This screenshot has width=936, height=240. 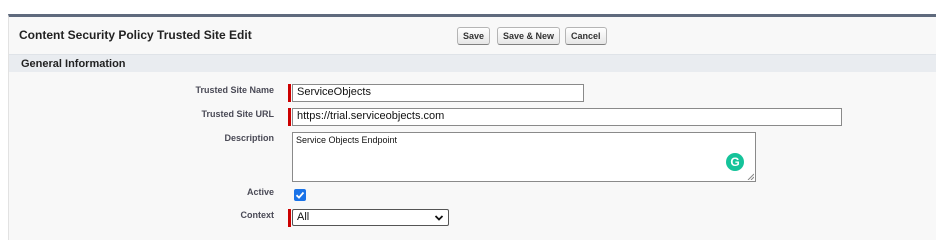 I want to click on section-header: General Information, so click(x=472, y=63).